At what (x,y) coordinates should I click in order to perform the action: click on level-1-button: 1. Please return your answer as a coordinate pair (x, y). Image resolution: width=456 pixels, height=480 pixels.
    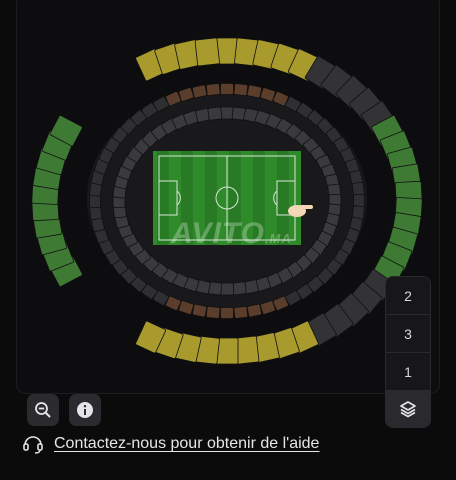
    Looking at the image, I should click on (408, 372).